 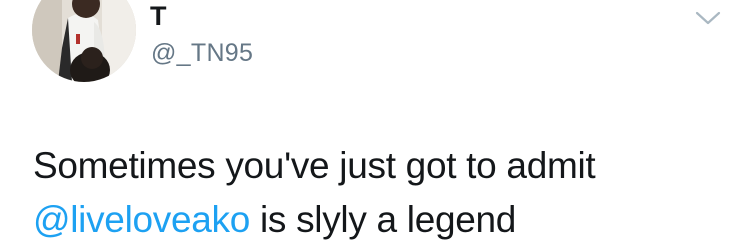 What do you see at coordinates (314, 165) in the screenshot?
I see `tweet-text-line-1: Sometimes you've just got to admit` at bounding box center [314, 165].